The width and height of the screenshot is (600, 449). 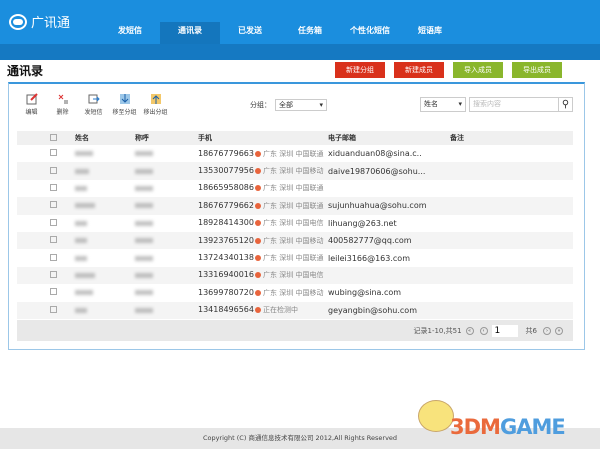 What do you see at coordinates (295, 257) in the screenshot?
I see `table-row: 13724340138 广东 深圳 中国联通 leilei3166@163.com` at bounding box center [295, 257].